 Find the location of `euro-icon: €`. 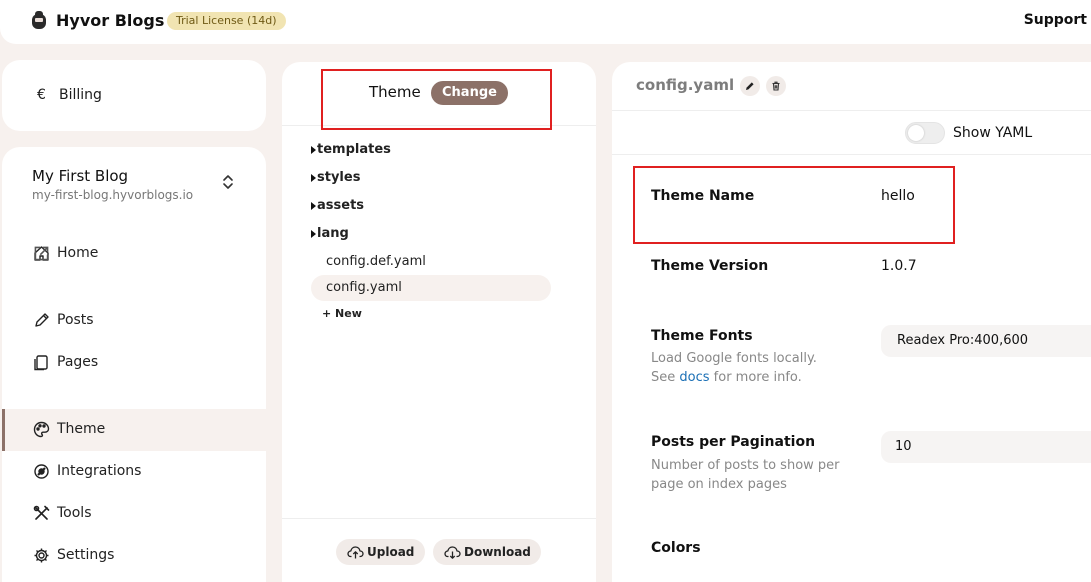

euro-icon: € is located at coordinates (41, 95).